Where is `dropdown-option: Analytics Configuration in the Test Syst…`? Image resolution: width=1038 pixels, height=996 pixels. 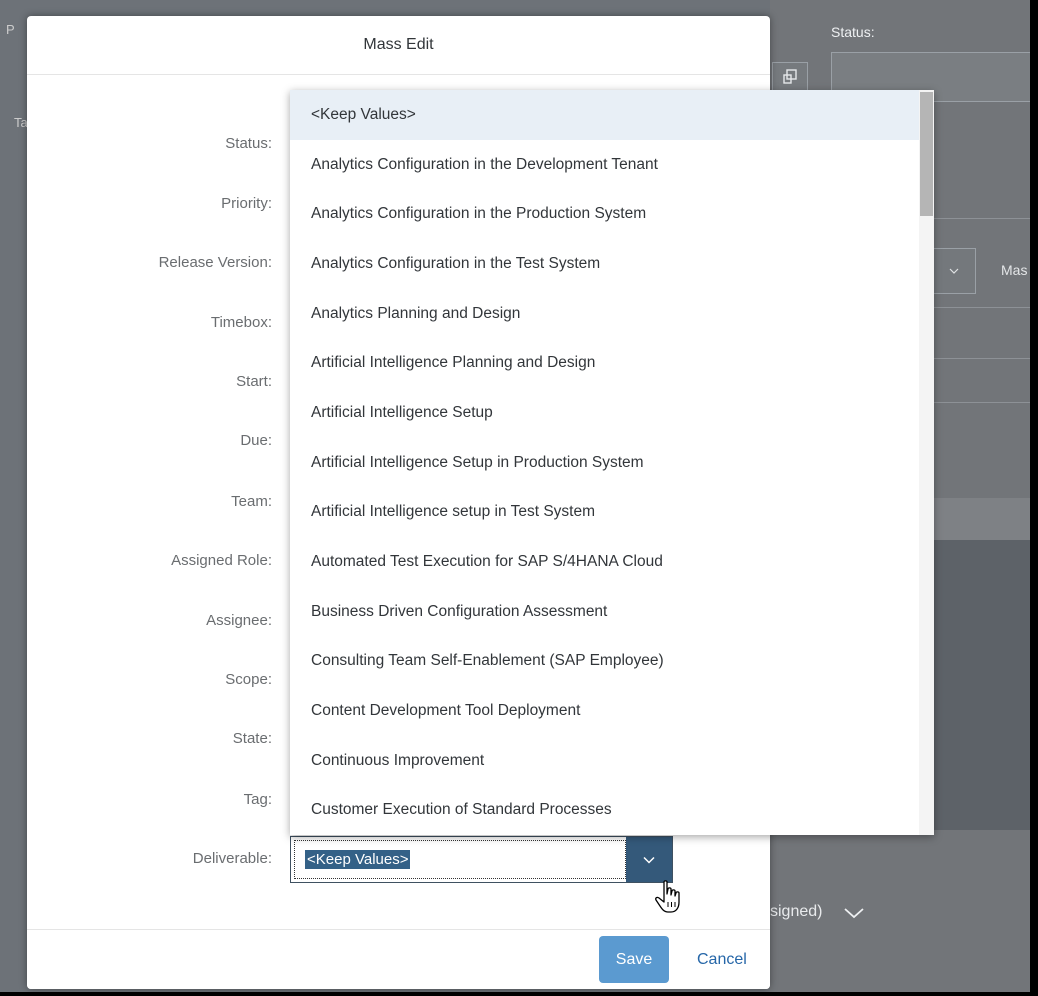 dropdown-option: Analytics Configuration in the Test Syst… is located at coordinates (612, 264).